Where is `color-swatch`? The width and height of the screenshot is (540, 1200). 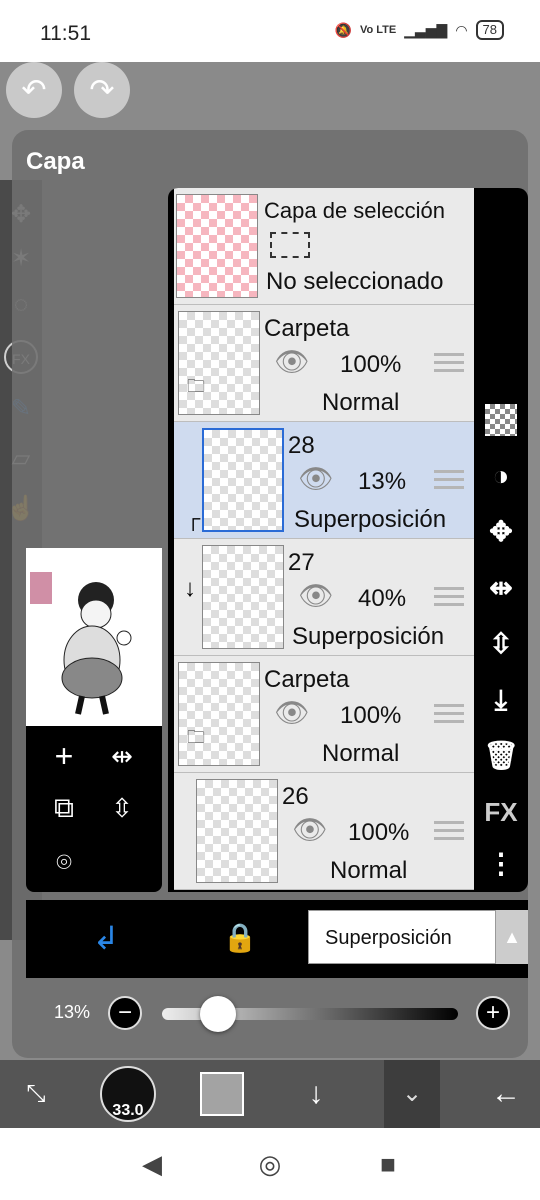
color-swatch is located at coordinates (222, 1094).